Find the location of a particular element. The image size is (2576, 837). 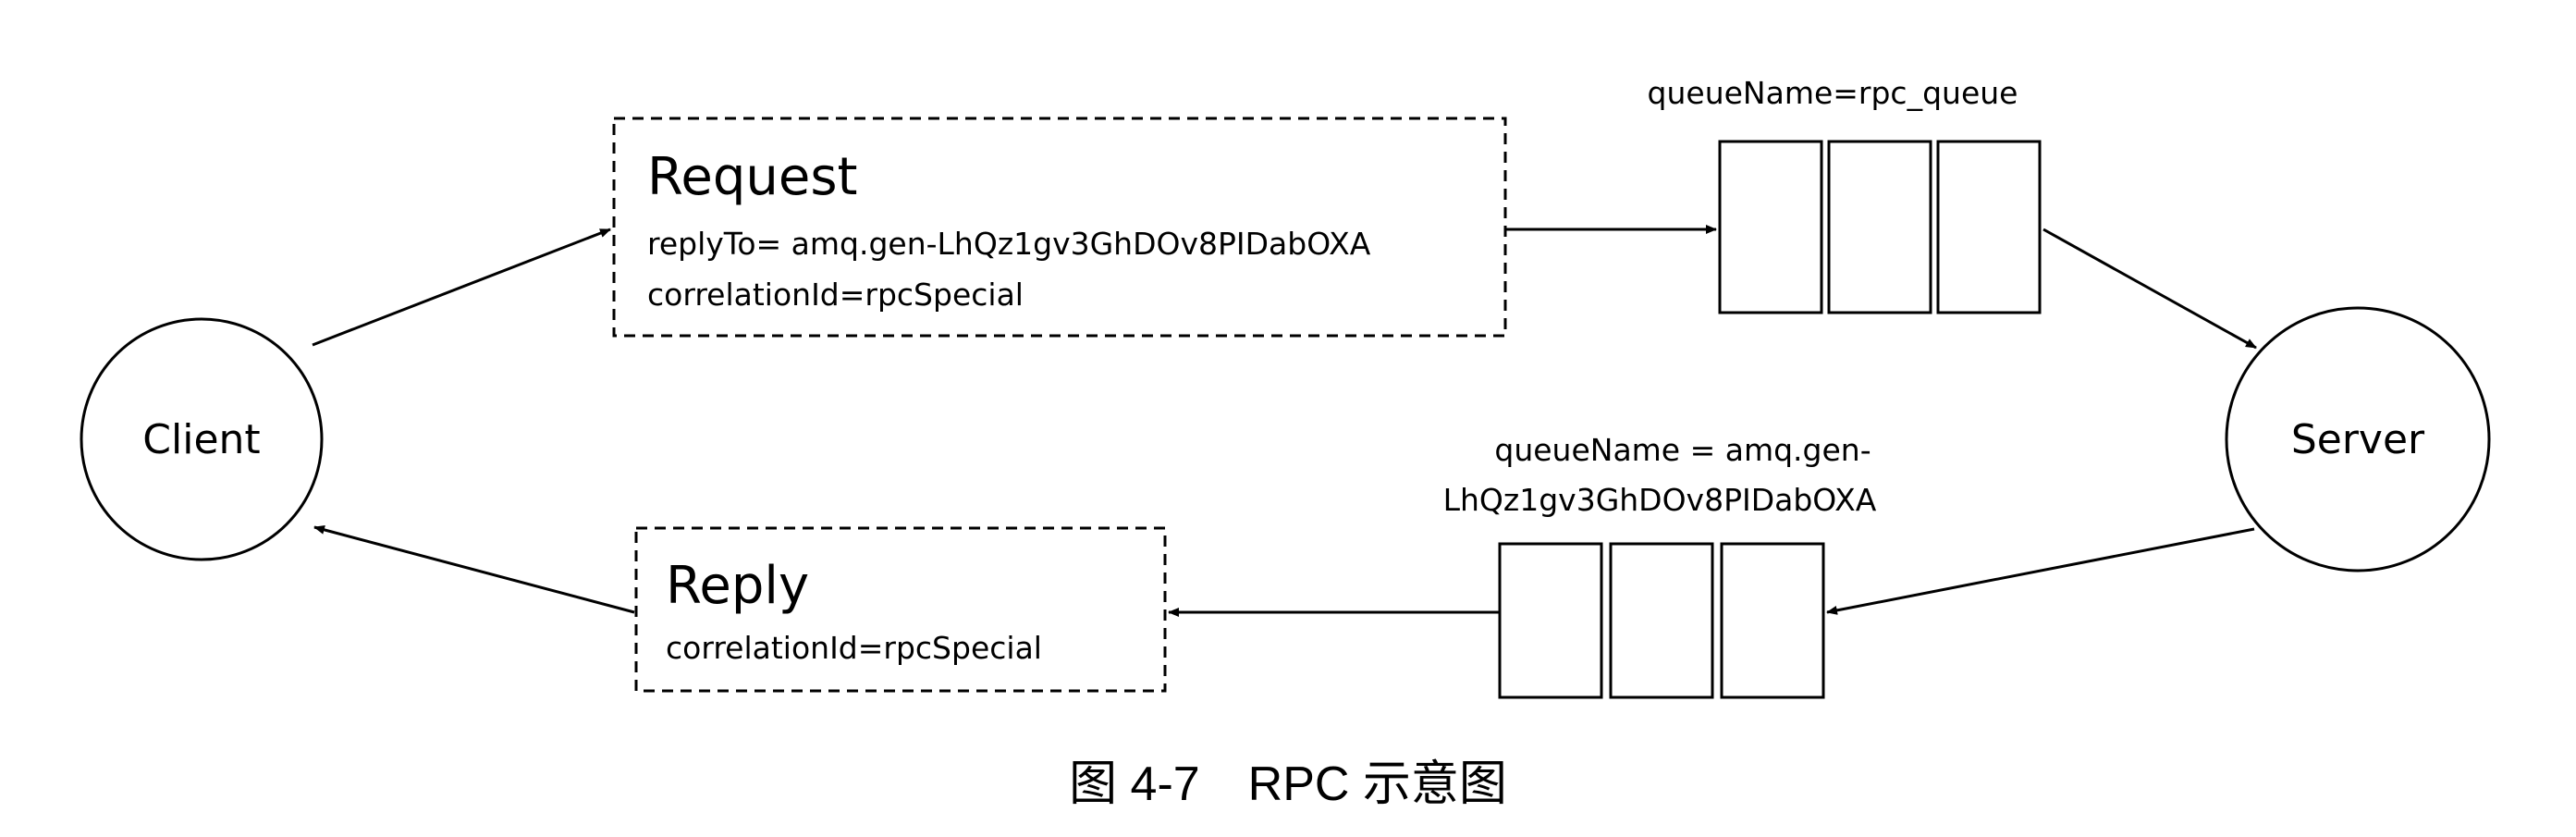

request-correlation-id: correlationId=rpcSpecial is located at coordinates (835, 295).